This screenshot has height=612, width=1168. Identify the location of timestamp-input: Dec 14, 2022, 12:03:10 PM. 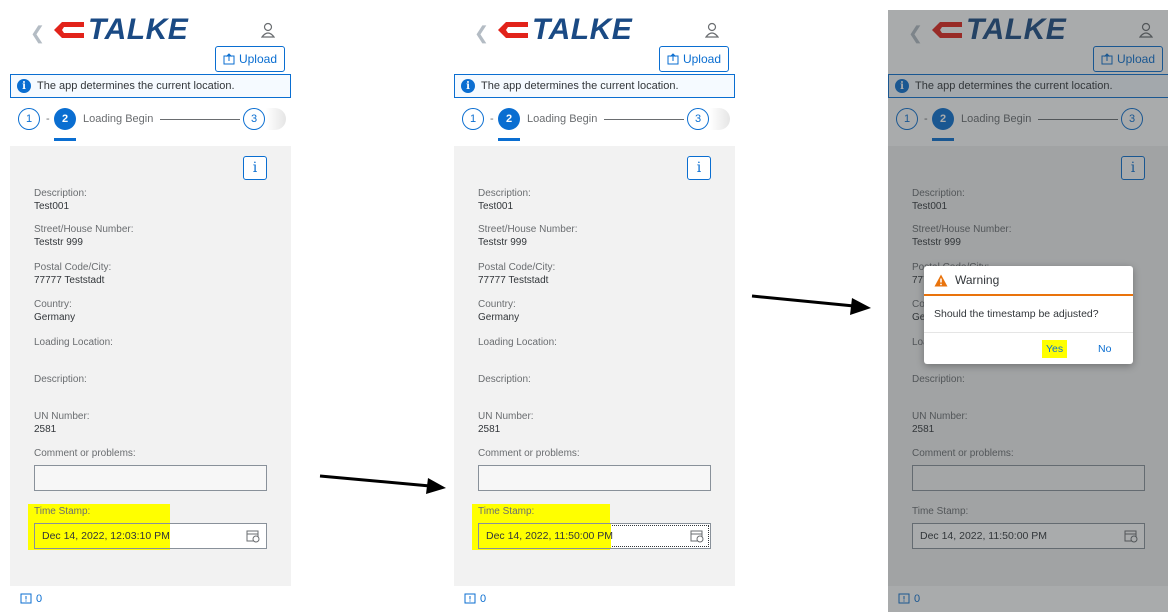
(150, 536).